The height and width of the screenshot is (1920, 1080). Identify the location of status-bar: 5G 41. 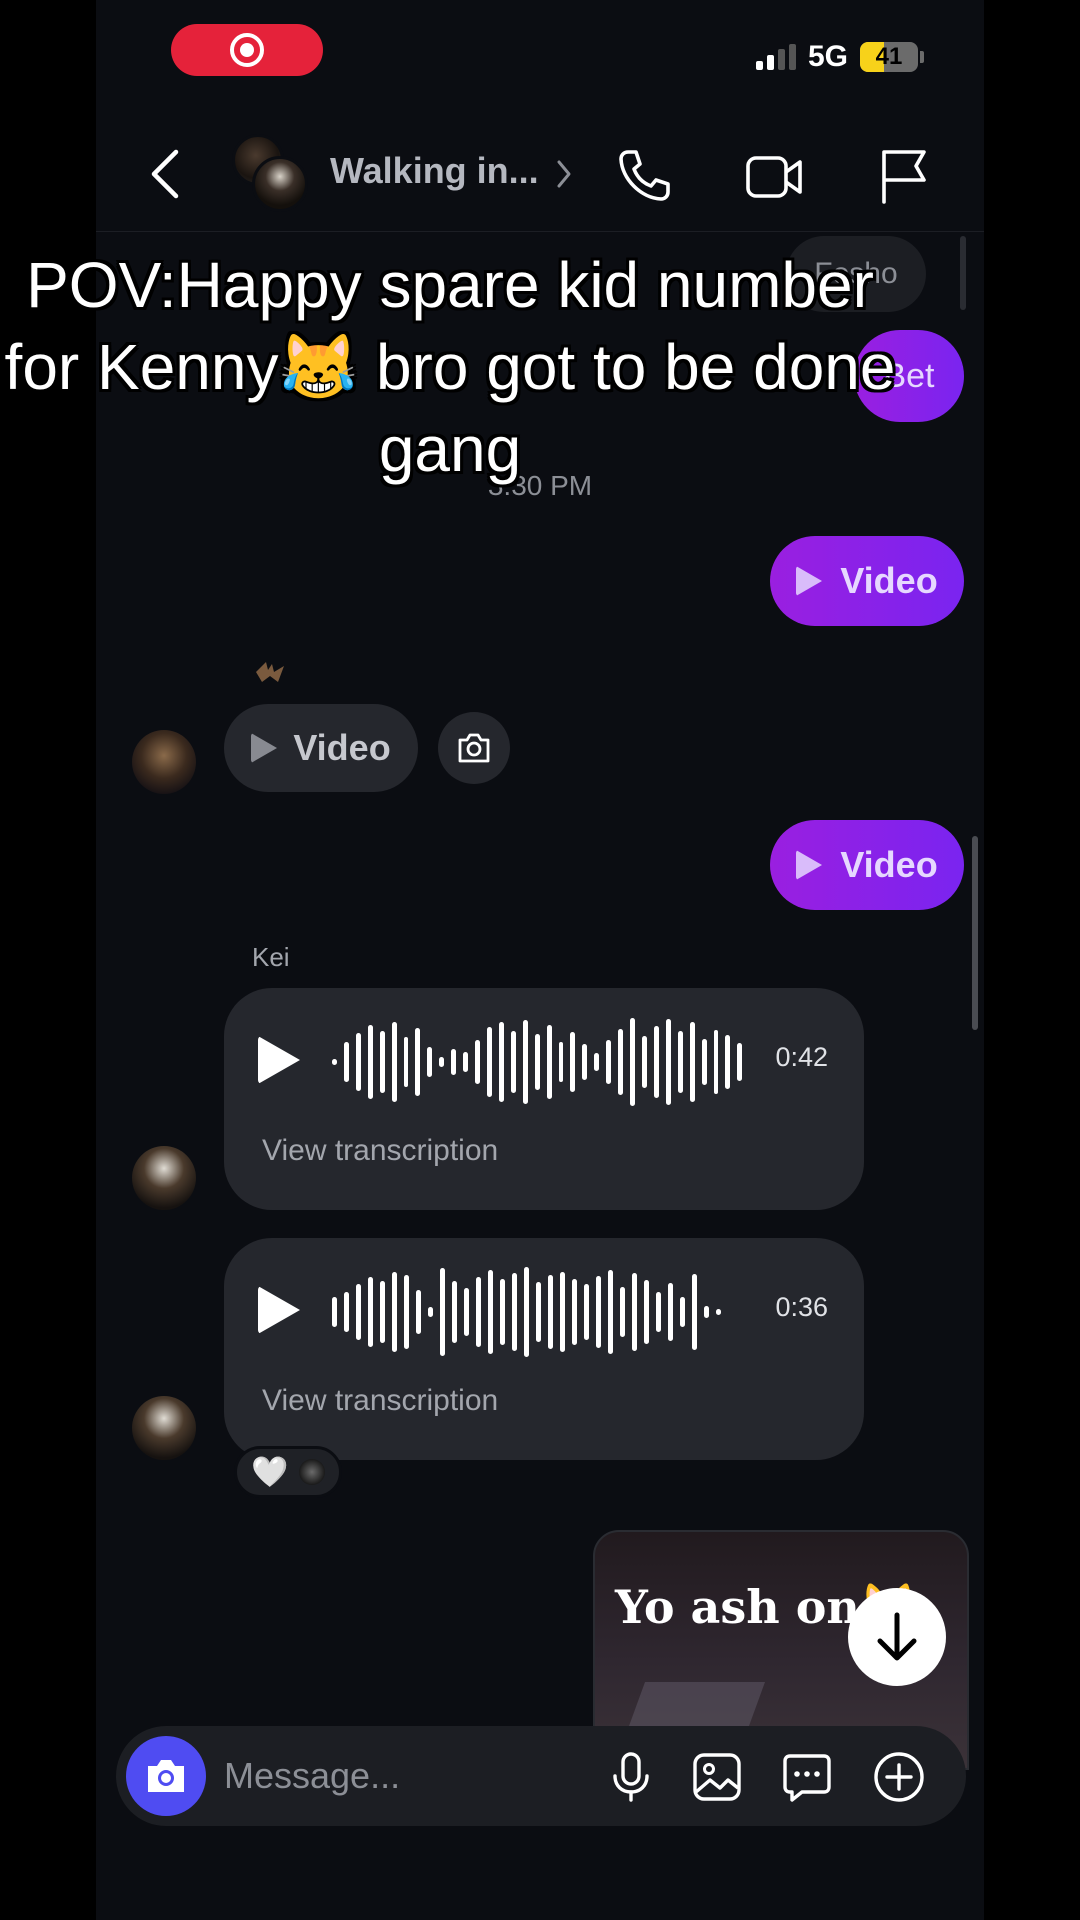
(839, 57).